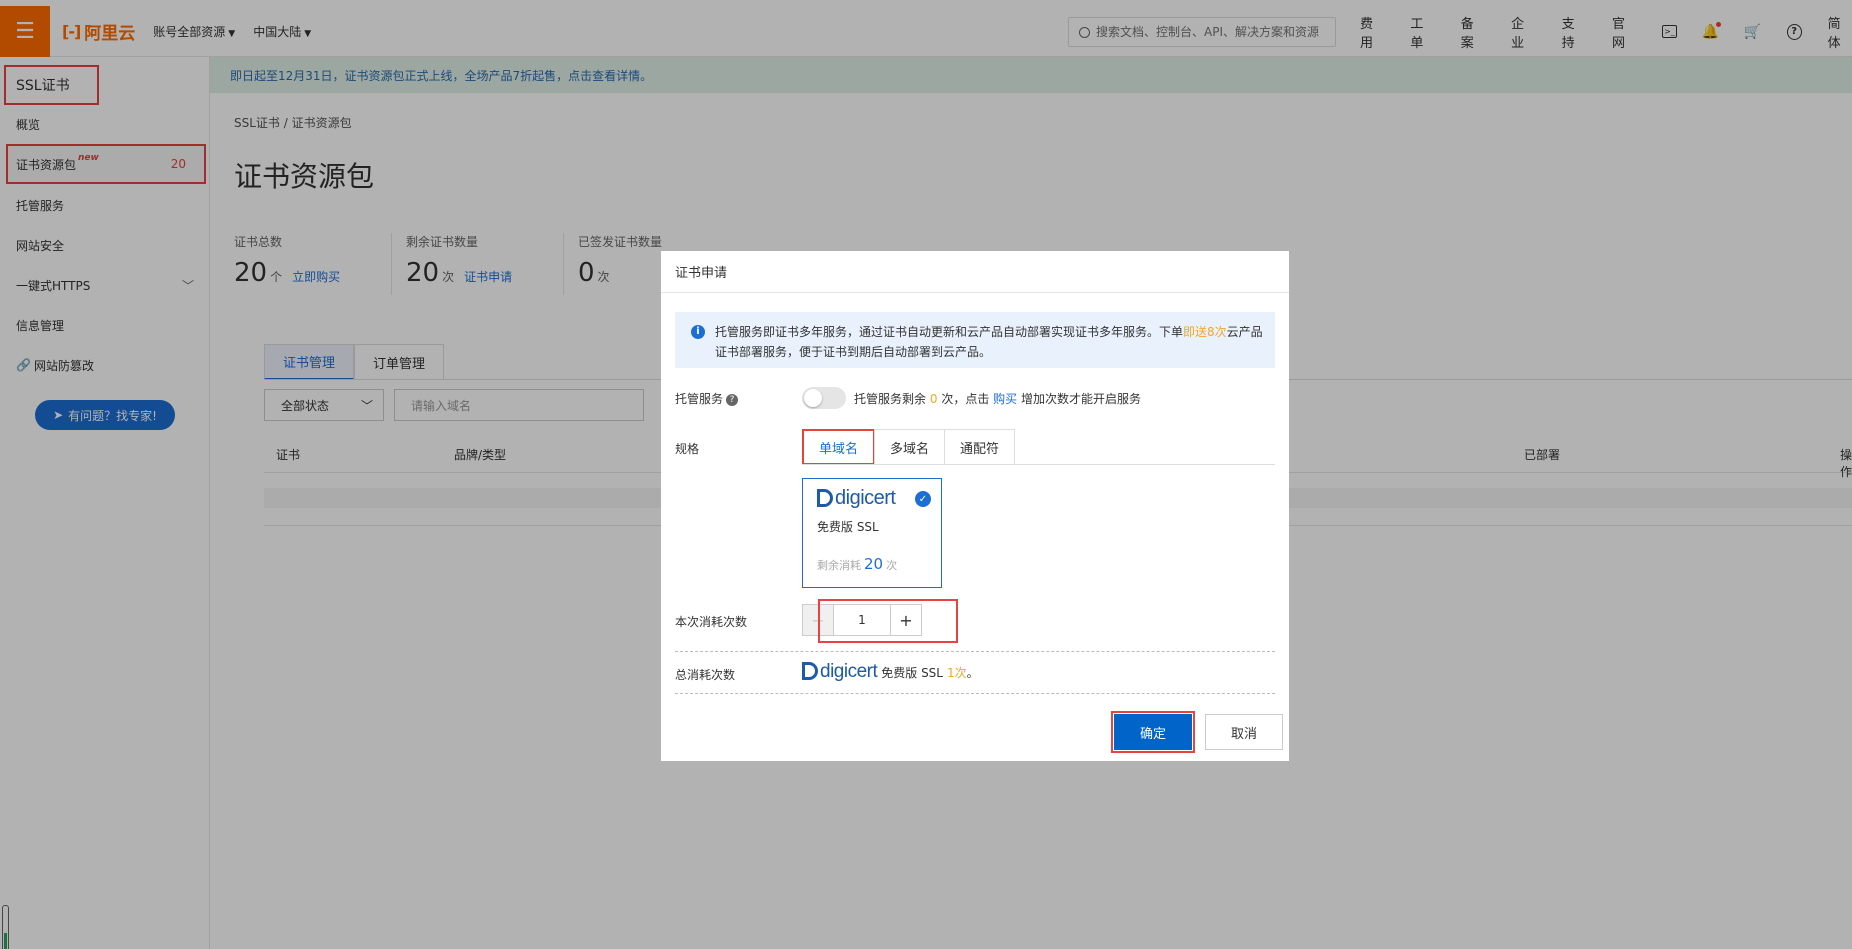 This screenshot has width=1852, height=949. Describe the element at coordinates (707, 398) in the screenshot. I see `hosting-label: 托管服务?` at that location.